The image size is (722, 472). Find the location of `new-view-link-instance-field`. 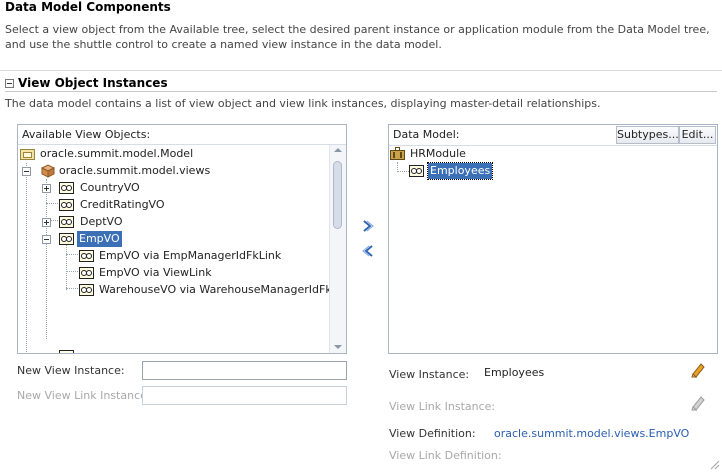

new-view-link-instance-field is located at coordinates (244, 395).